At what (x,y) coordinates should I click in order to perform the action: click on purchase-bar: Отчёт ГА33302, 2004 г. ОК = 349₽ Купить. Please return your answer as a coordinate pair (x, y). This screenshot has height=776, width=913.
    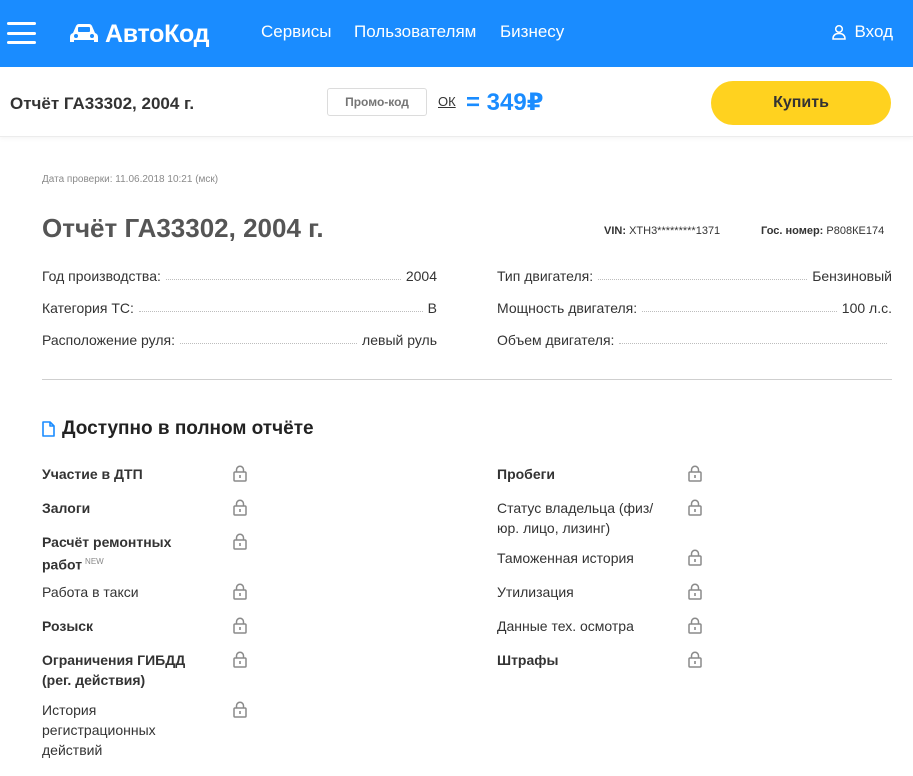
    Looking at the image, I should click on (456, 102).